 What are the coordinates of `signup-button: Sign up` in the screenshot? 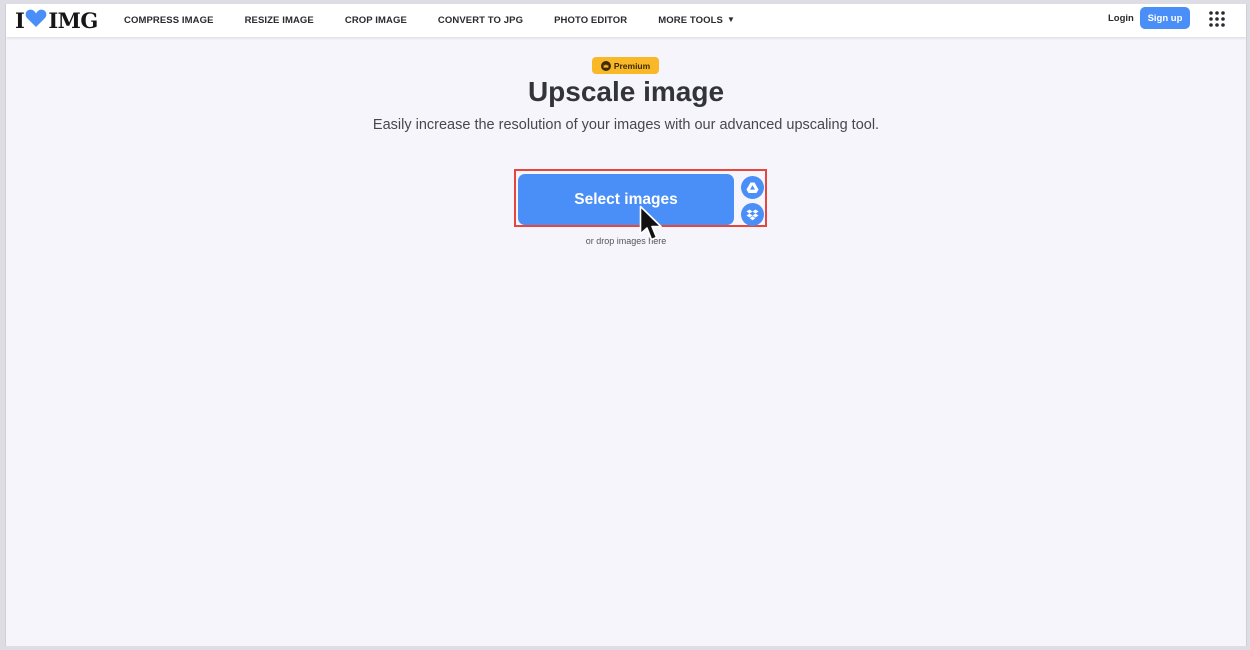 It's located at (1165, 18).